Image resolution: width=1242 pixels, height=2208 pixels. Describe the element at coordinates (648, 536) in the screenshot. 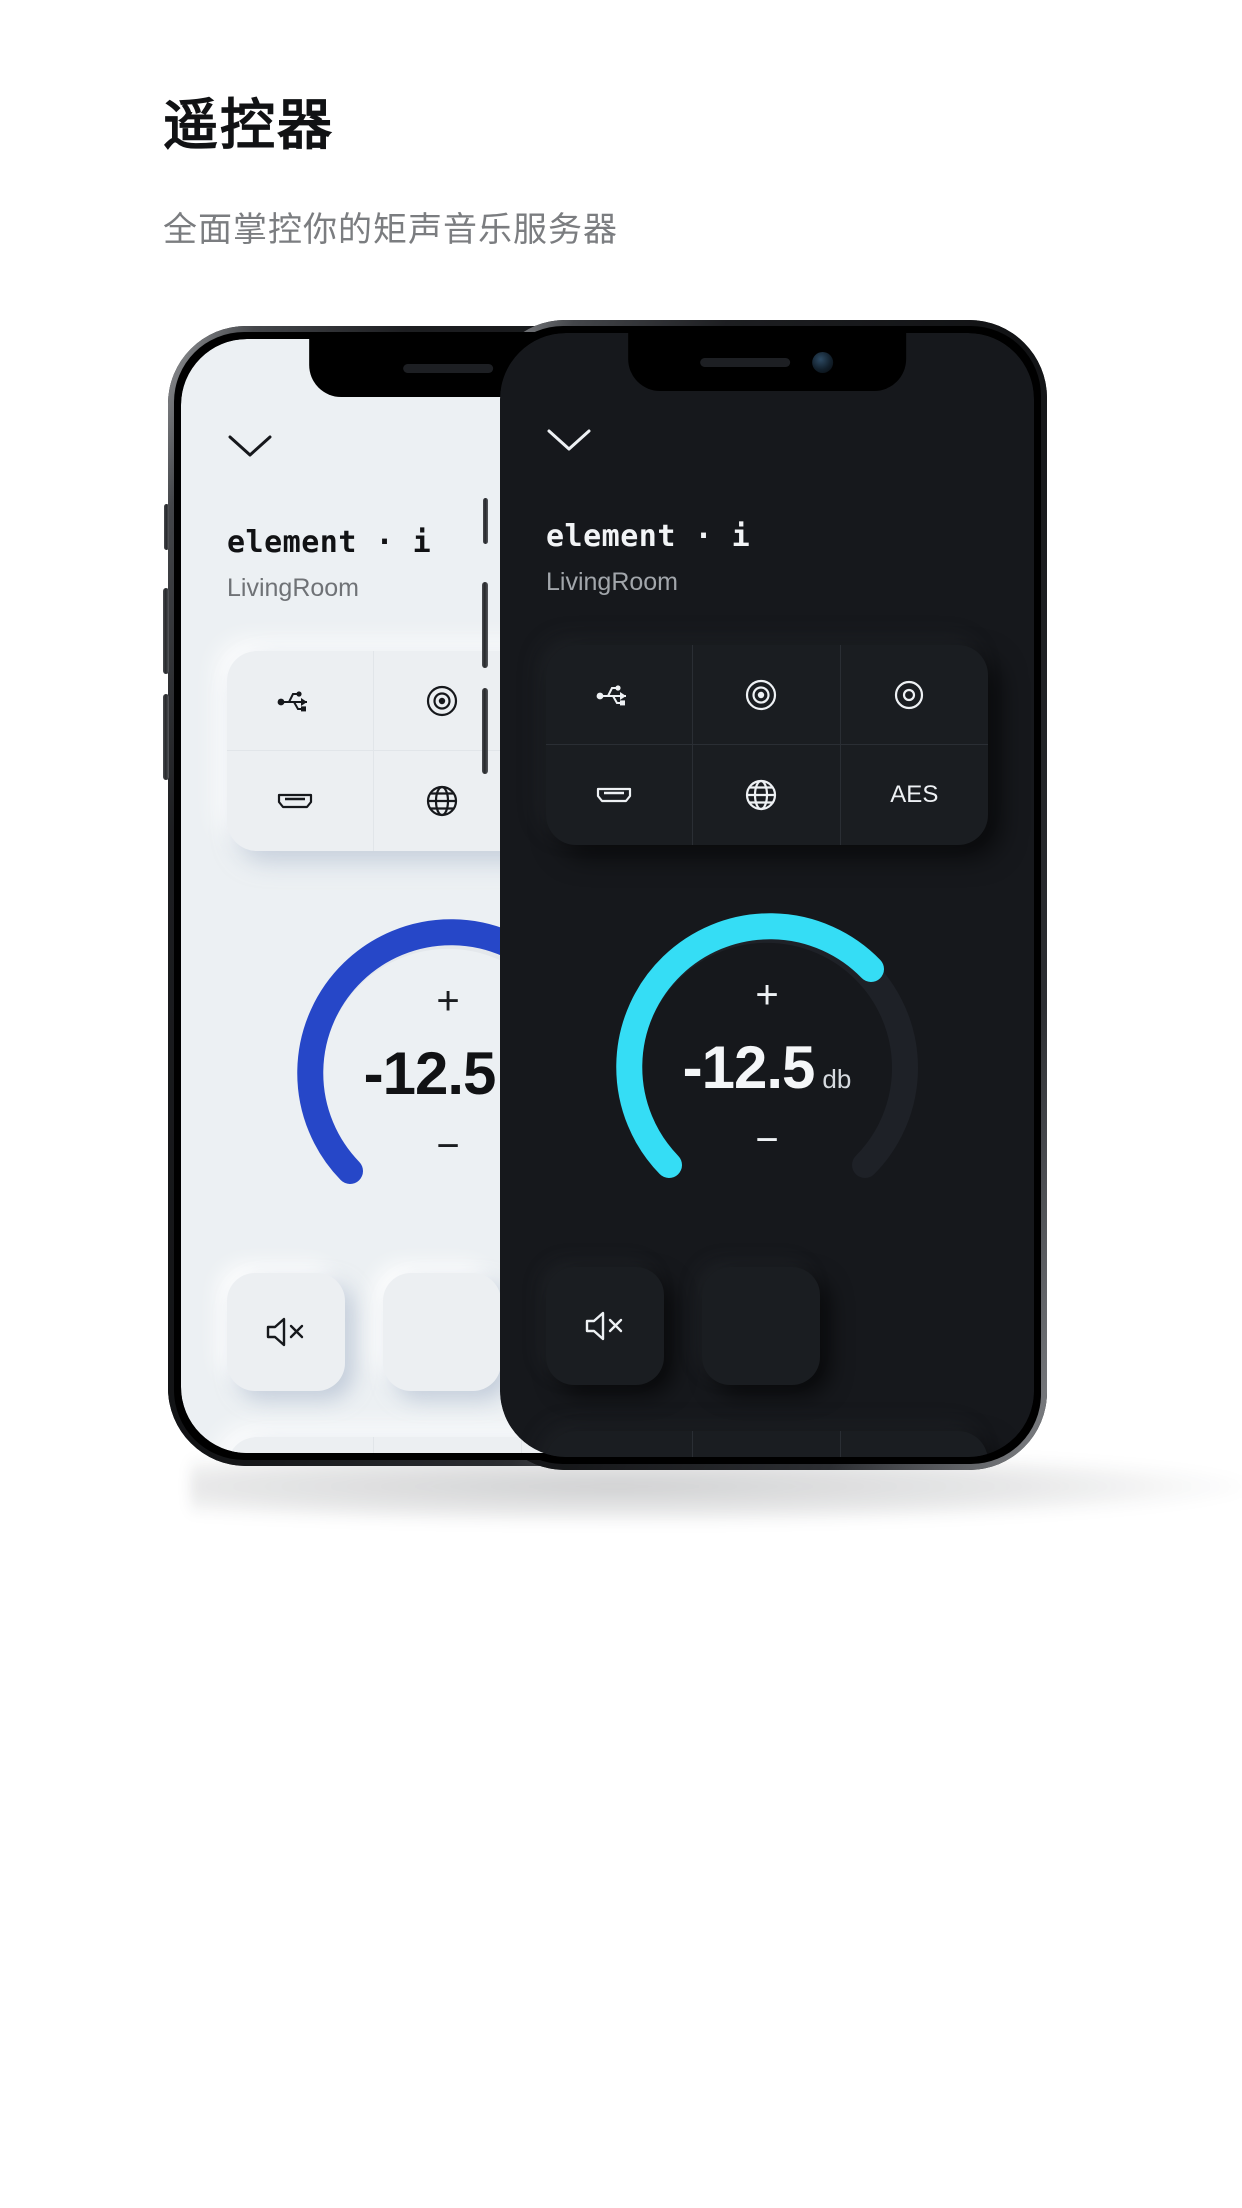

I see `device-name: element · i` at that location.